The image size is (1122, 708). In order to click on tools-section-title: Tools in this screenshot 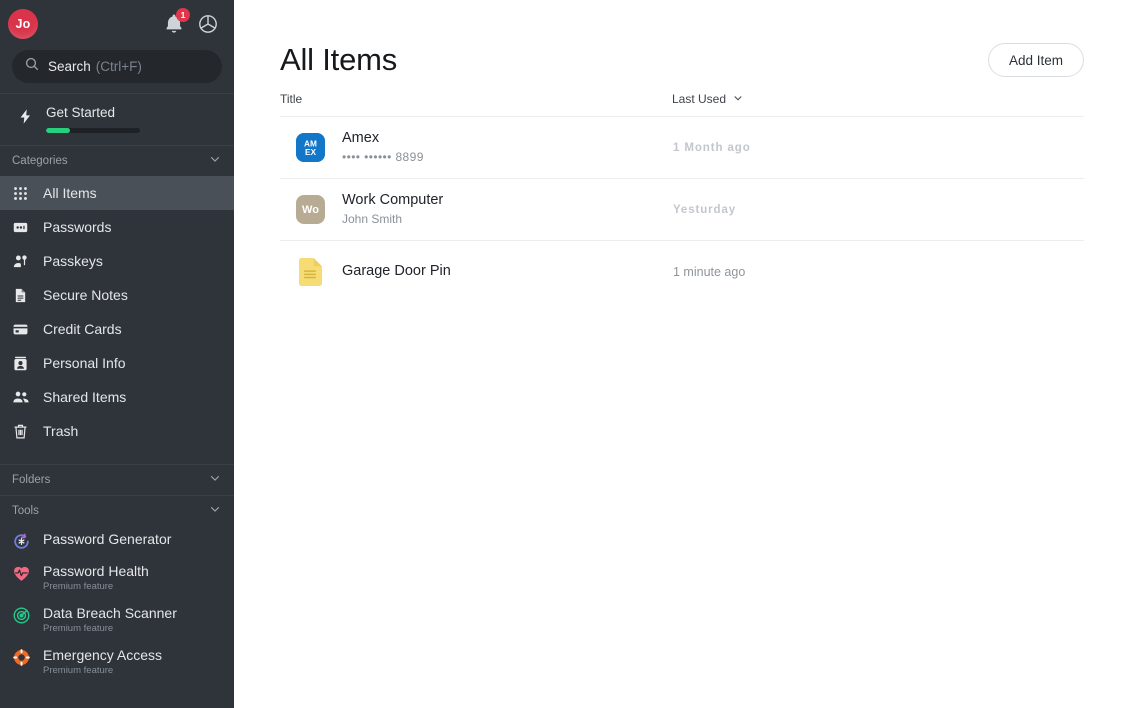, I will do `click(25, 511)`.